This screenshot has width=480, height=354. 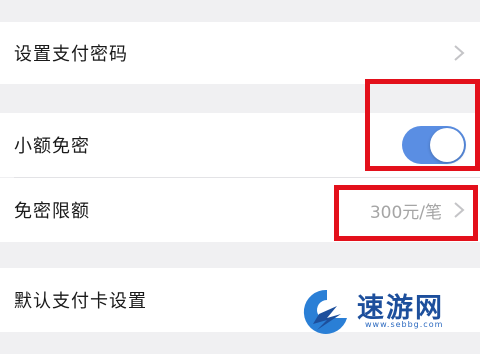 I want to click on small-amount-free-label: 小额免密, so click(x=52, y=146).